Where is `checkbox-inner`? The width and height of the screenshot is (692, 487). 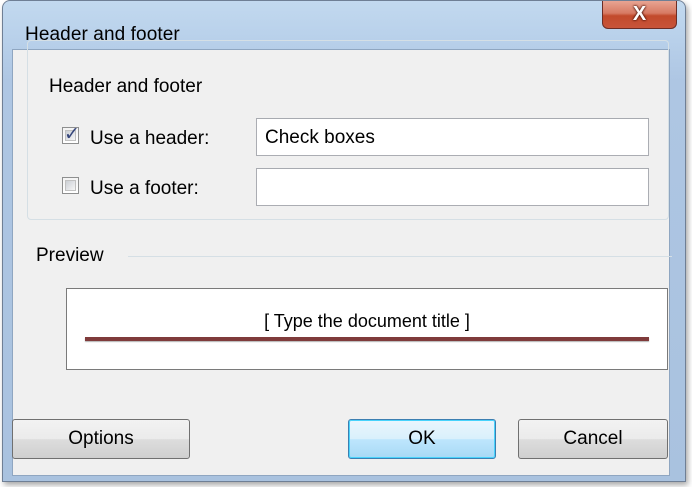 checkbox-inner is located at coordinates (70, 185).